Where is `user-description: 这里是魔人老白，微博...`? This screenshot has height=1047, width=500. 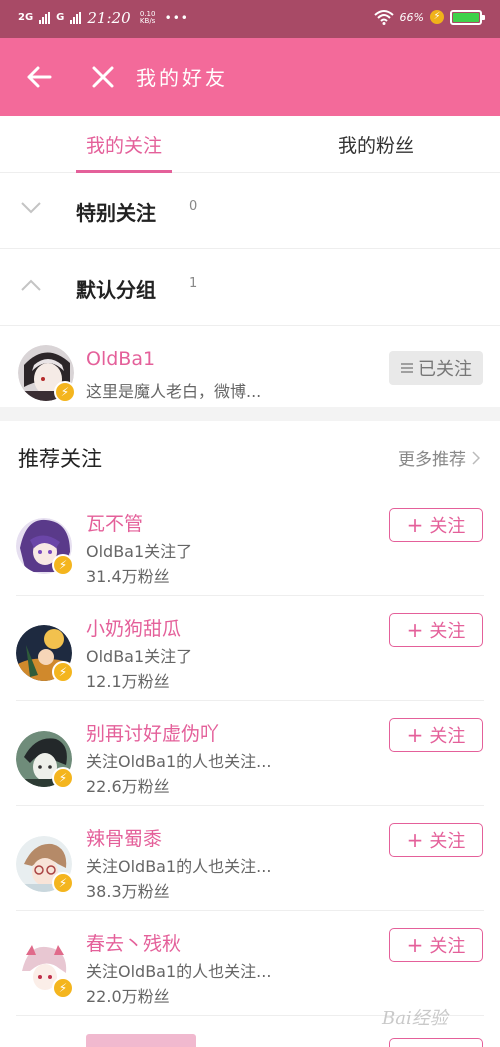 user-description: 这里是魔人老白，微博... is located at coordinates (174, 391).